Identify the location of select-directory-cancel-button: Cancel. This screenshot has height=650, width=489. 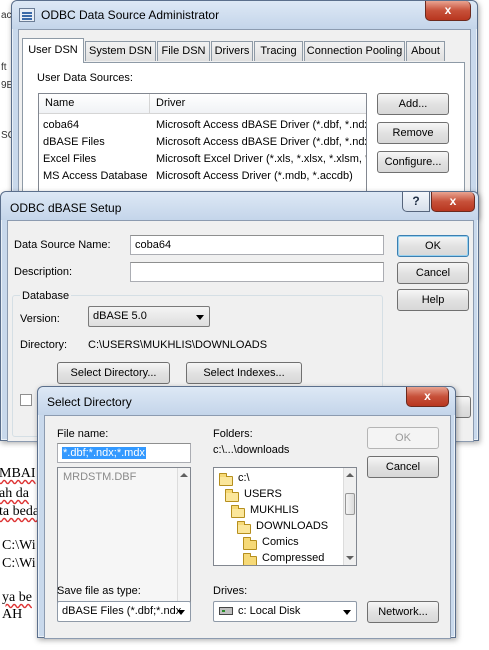
(403, 467).